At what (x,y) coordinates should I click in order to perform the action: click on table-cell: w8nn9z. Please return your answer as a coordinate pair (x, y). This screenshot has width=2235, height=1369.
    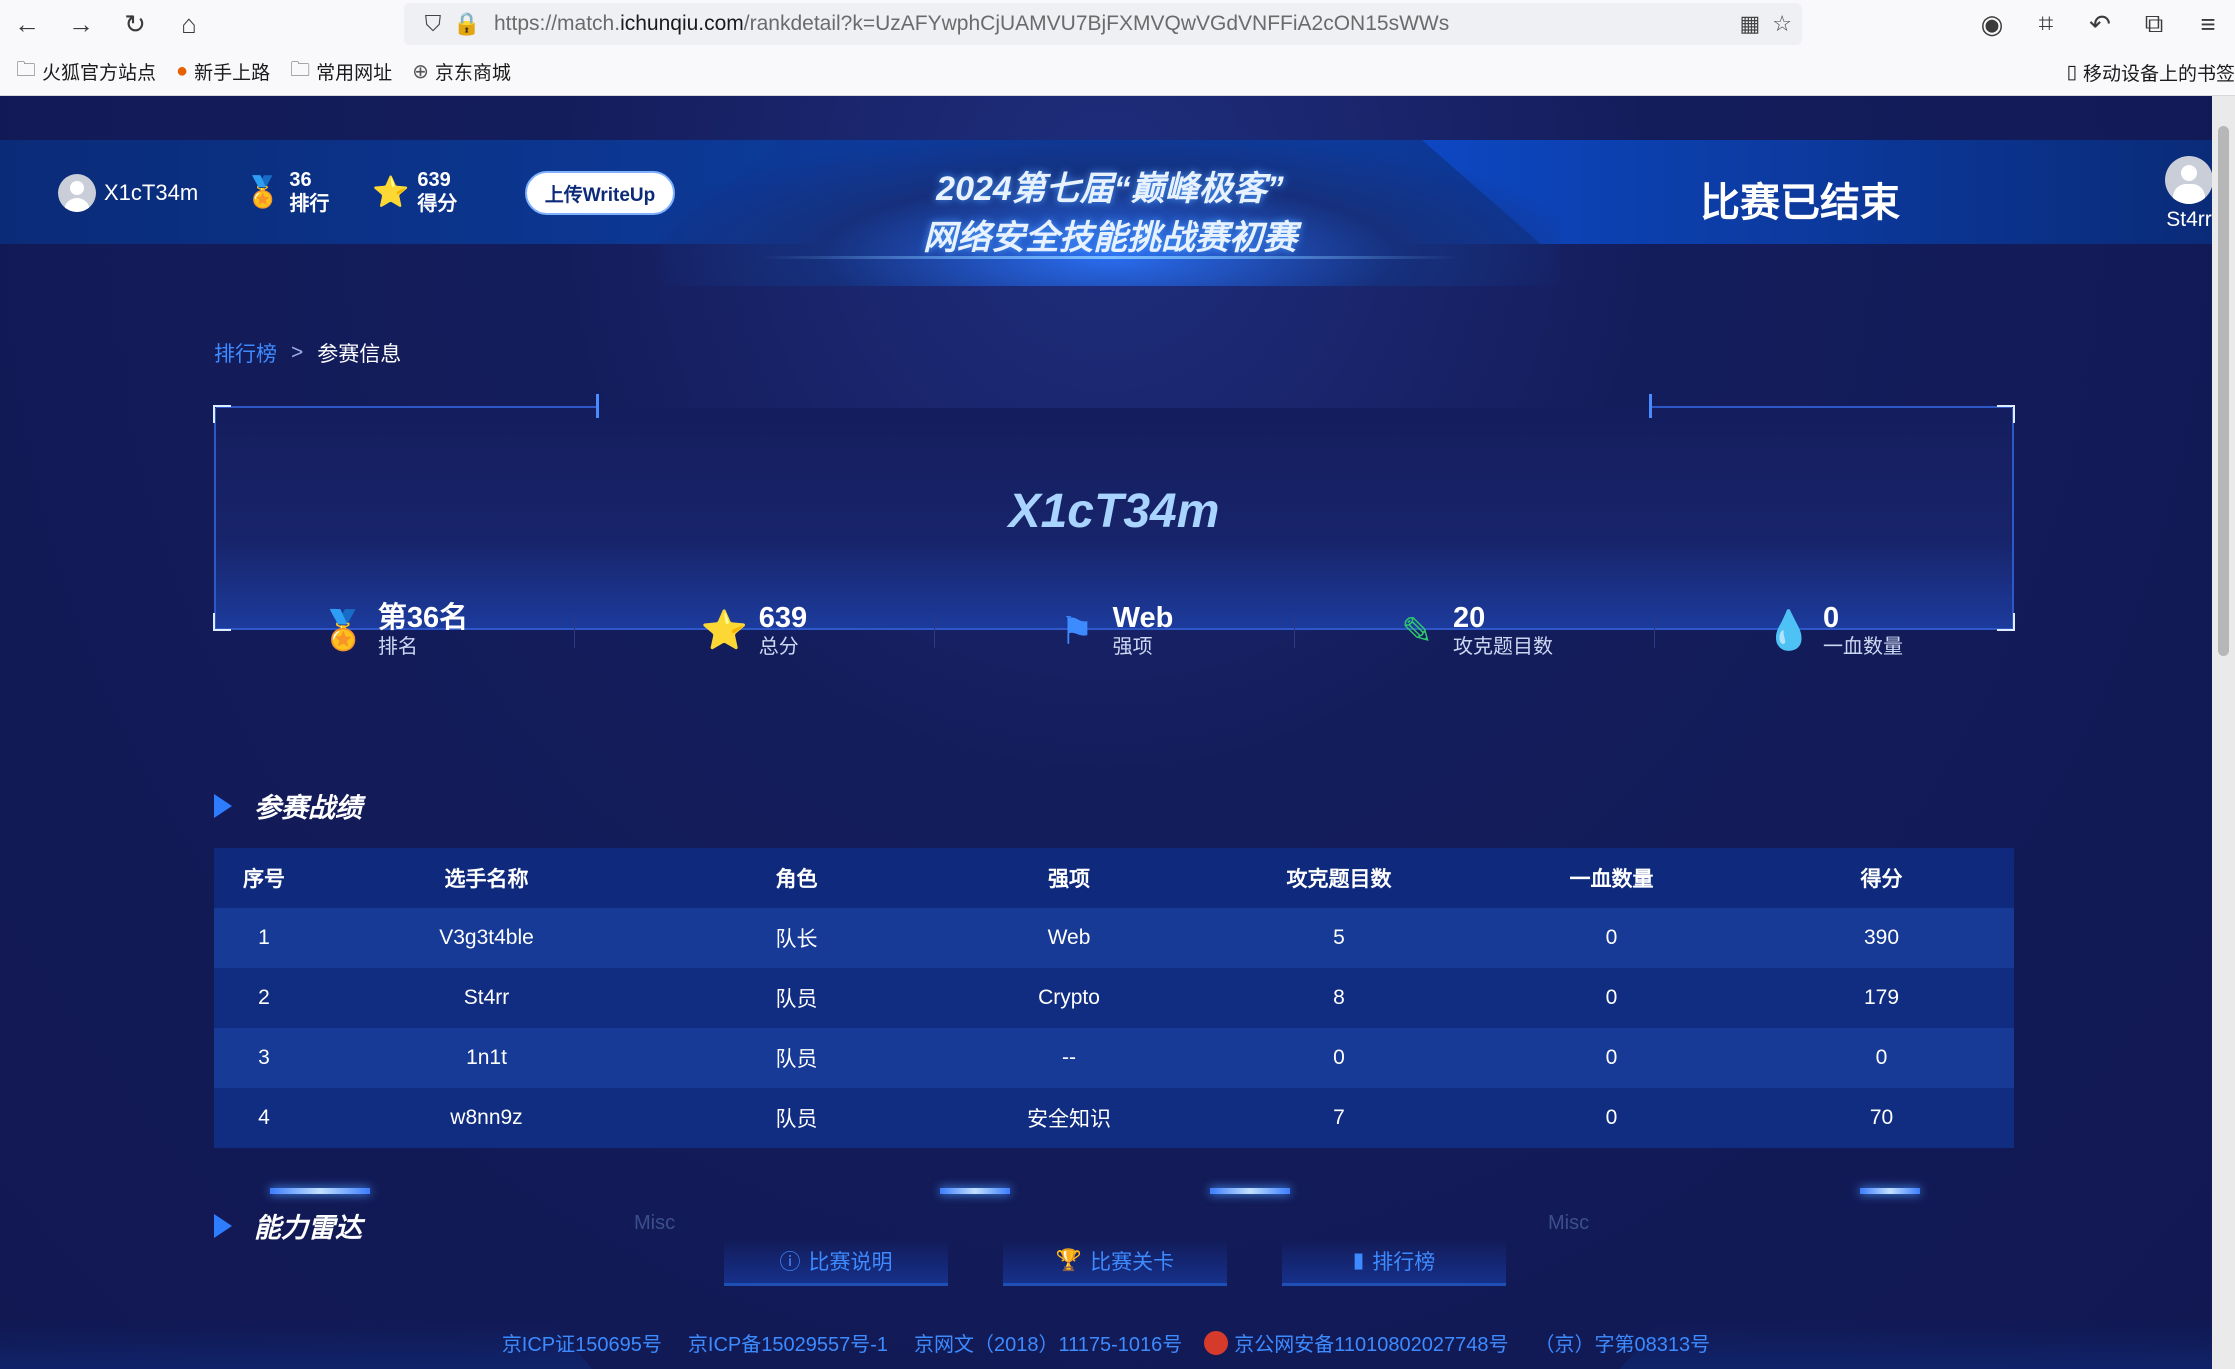
    Looking at the image, I should click on (486, 1117).